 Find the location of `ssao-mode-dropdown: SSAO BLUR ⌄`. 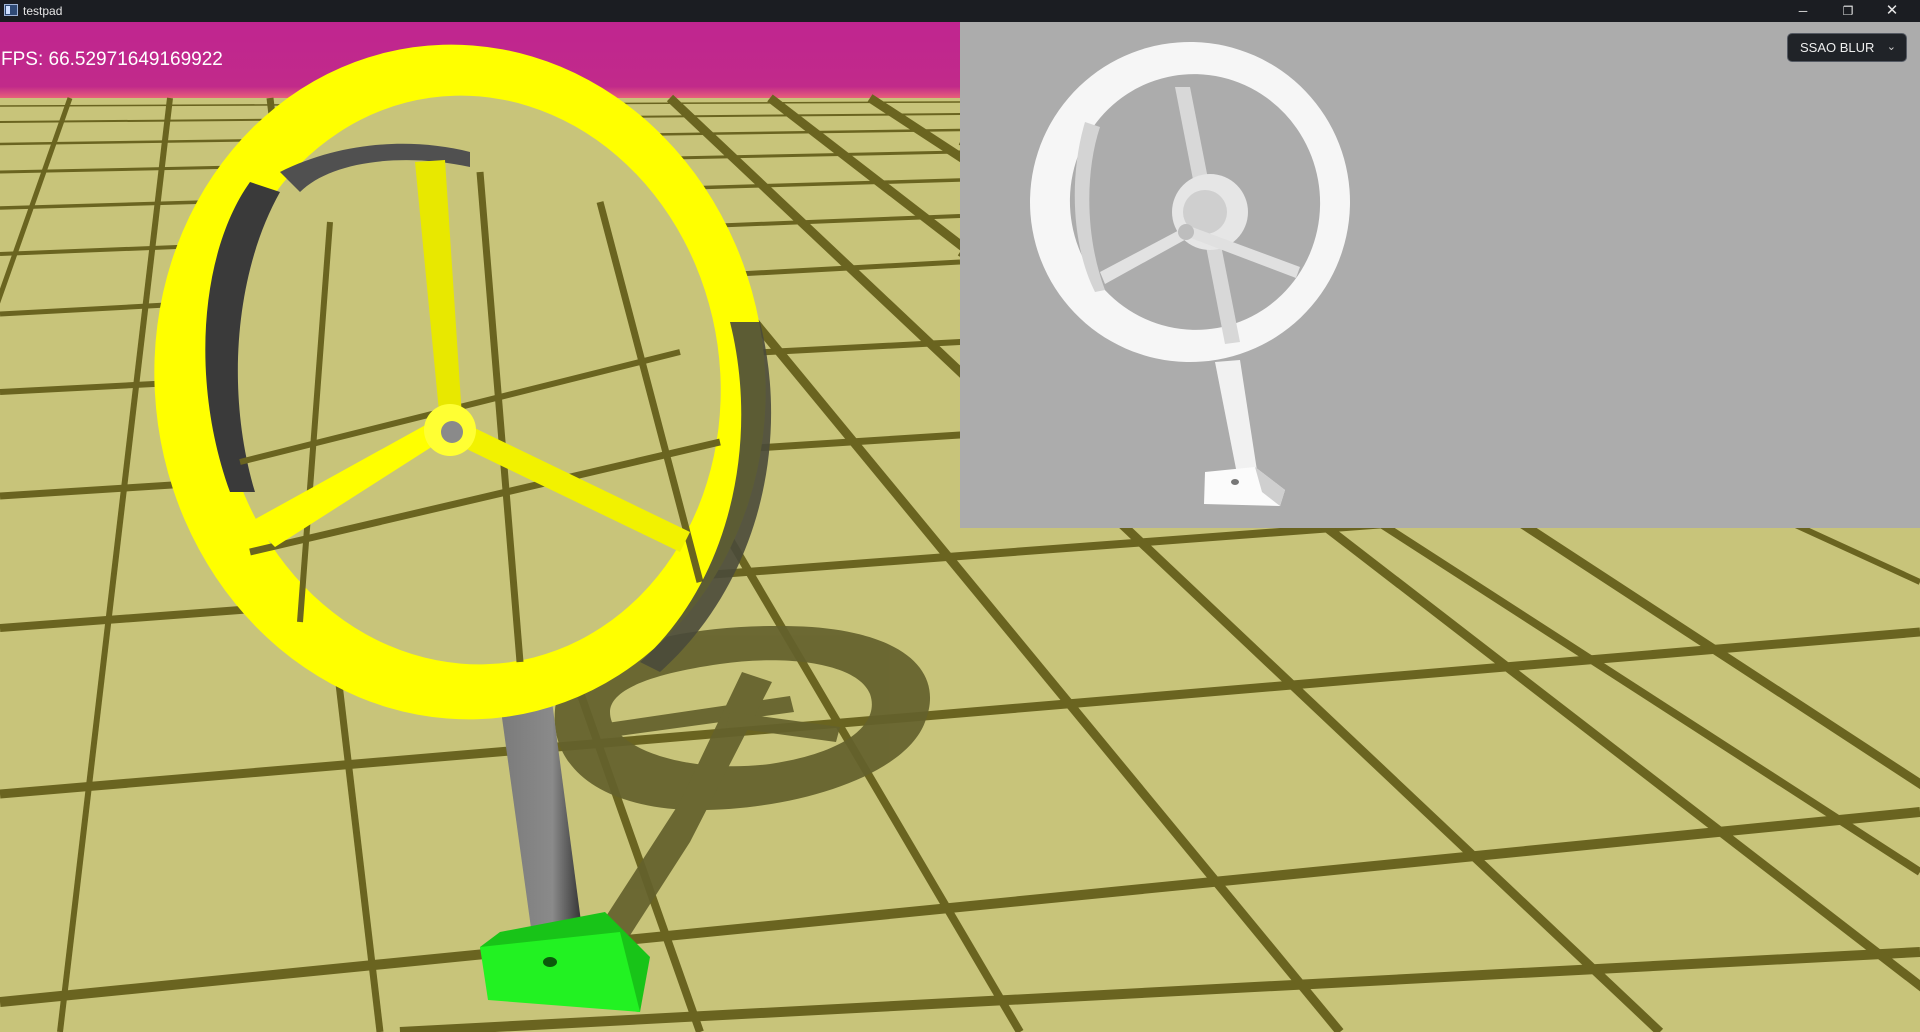

ssao-mode-dropdown: SSAO BLUR ⌄ is located at coordinates (1847, 47).